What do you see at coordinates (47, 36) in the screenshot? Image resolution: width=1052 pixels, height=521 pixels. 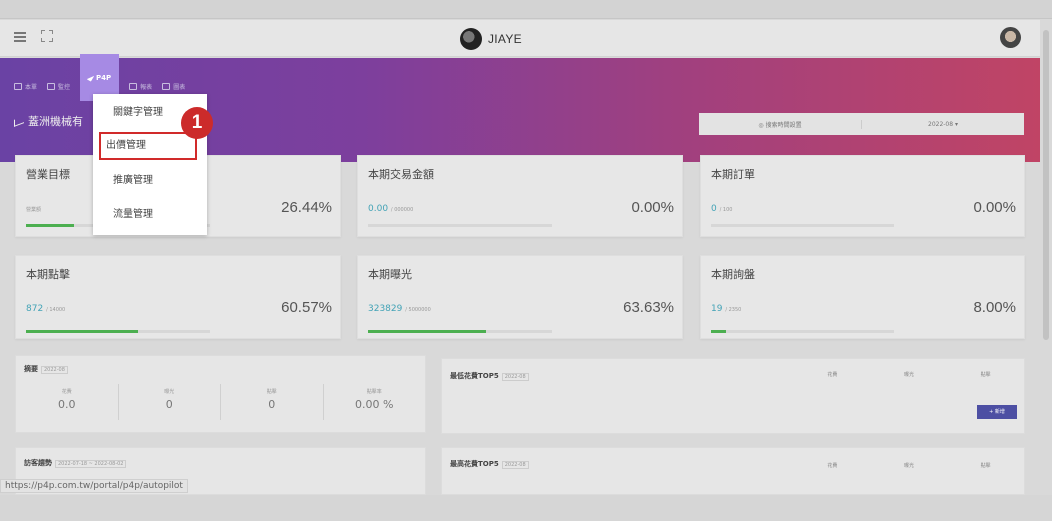 I see `fullscreen-icon` at bounding box center [47, 36].